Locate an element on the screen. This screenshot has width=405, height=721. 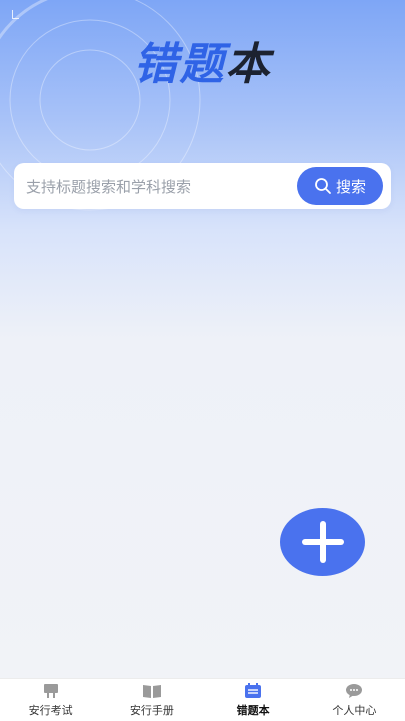
search-icon is located at coordinates (323, 186).